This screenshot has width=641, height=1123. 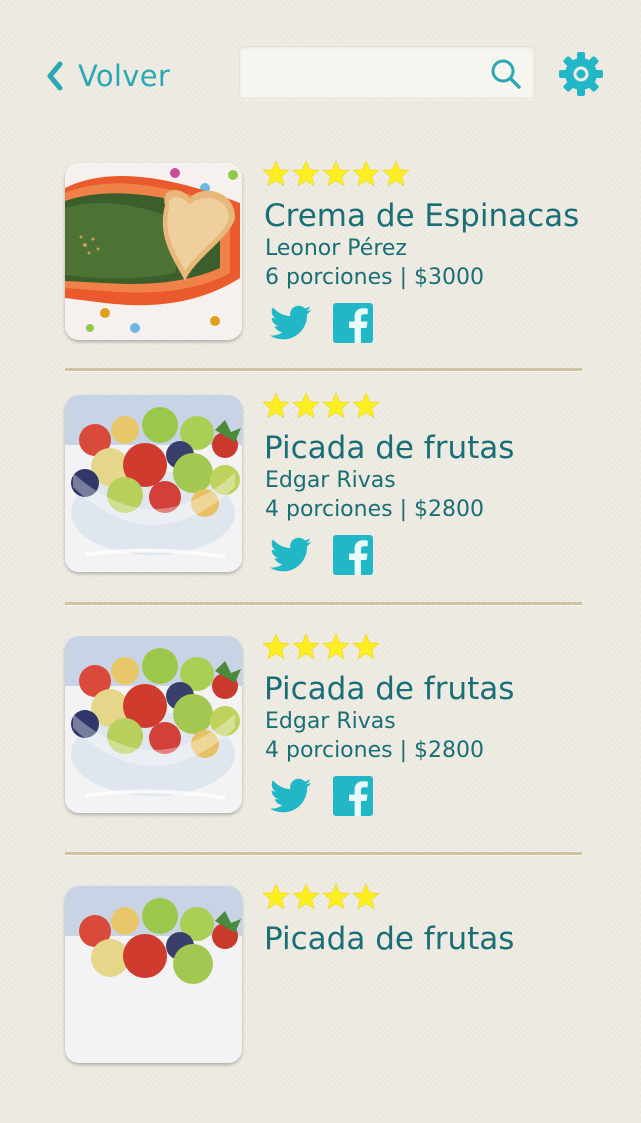 I want to click on search-input, so click(x=367, y=74).